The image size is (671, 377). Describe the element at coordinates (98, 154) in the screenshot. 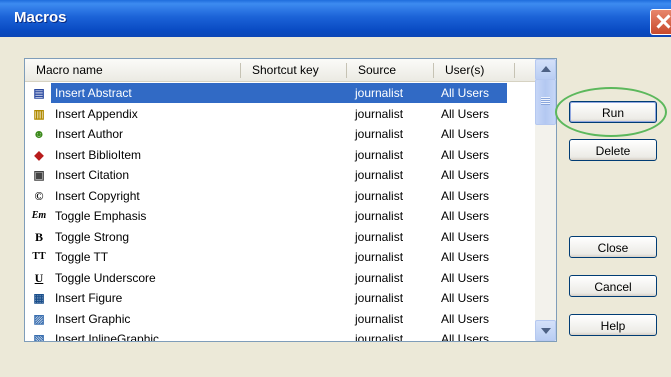

I see `macro-name: Insert BiblioItem` at that location.